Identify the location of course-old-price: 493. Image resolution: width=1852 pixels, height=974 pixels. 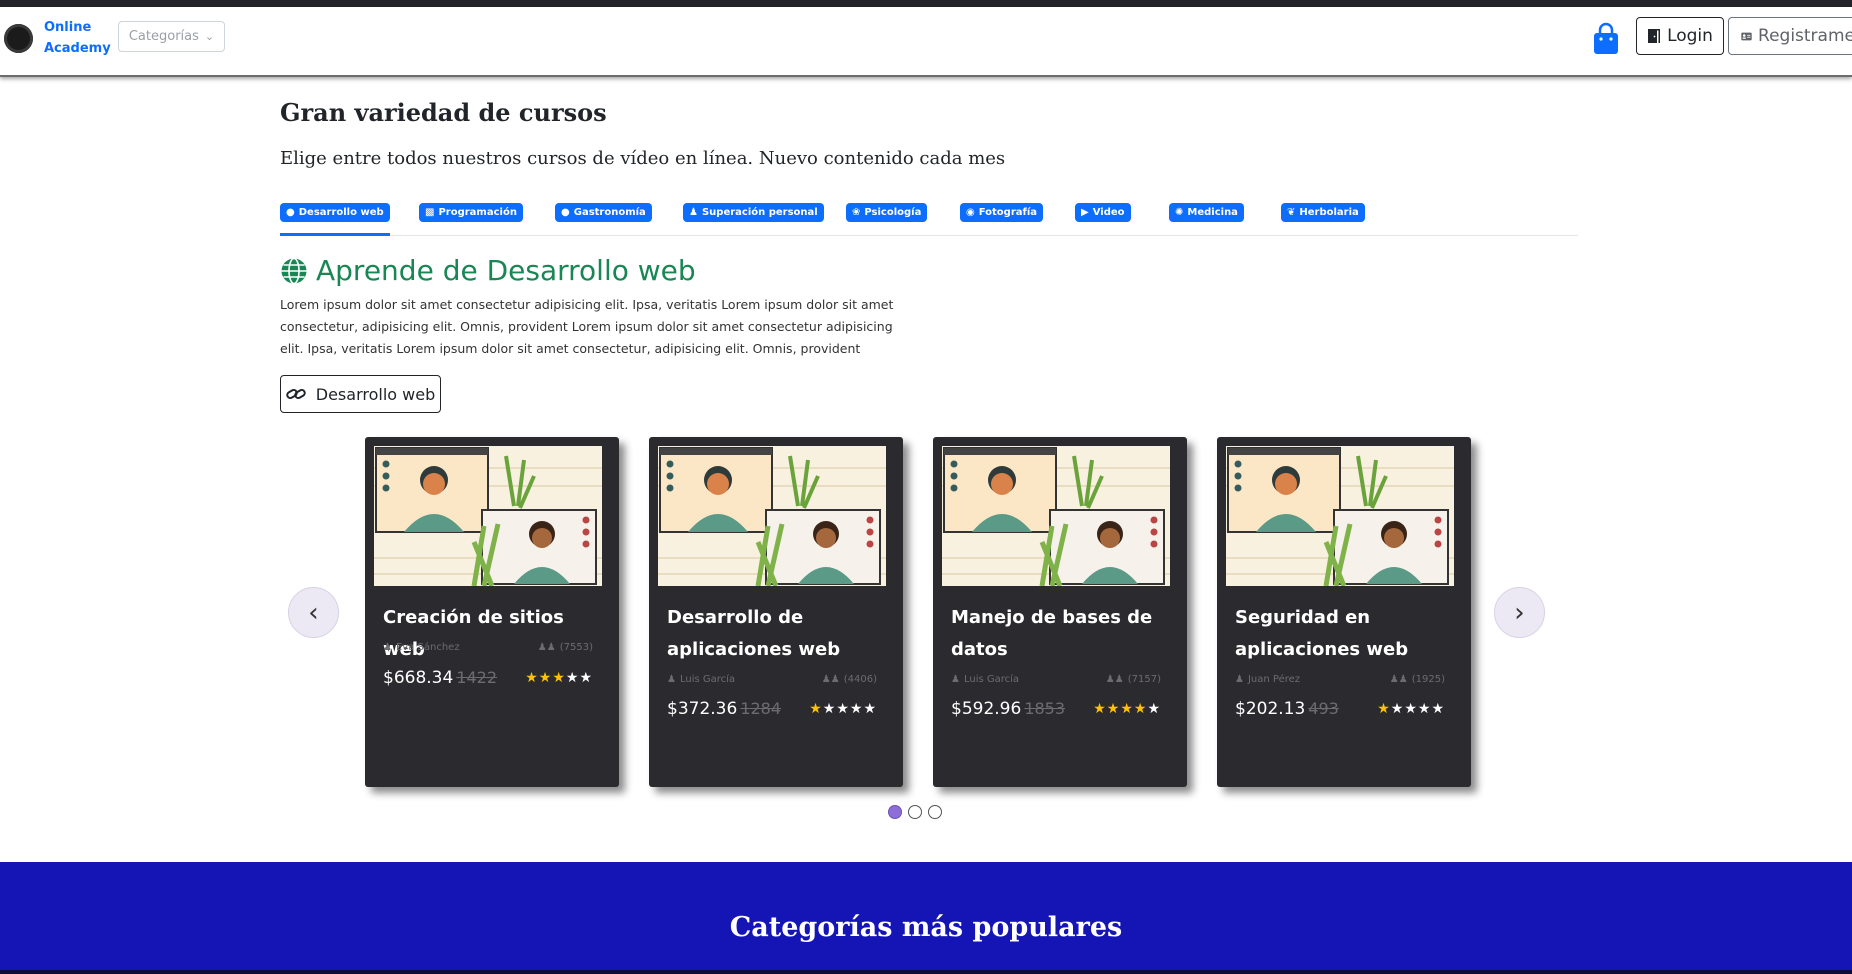
(1323, 708).